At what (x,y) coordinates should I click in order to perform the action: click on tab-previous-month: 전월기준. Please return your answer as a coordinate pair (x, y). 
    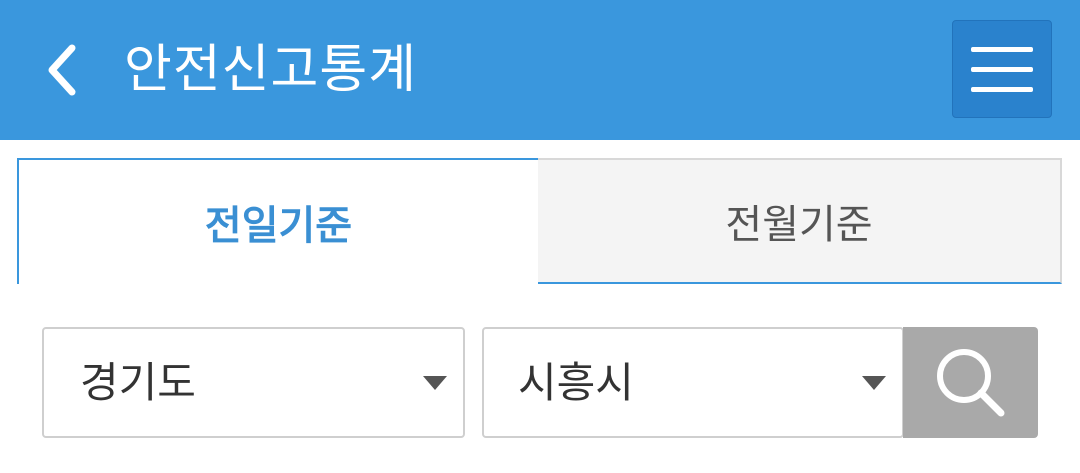
    Looking at the image, I should click on (800, 221).